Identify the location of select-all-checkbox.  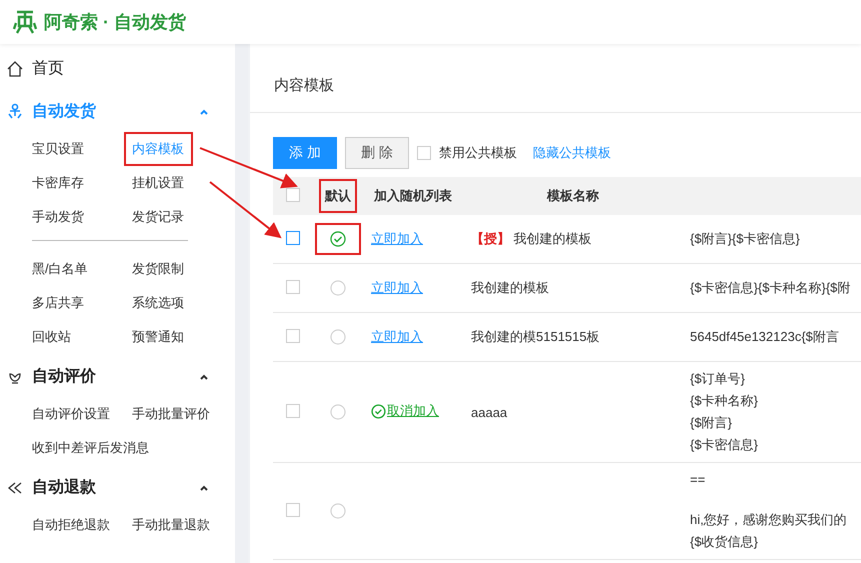
(293, 195).